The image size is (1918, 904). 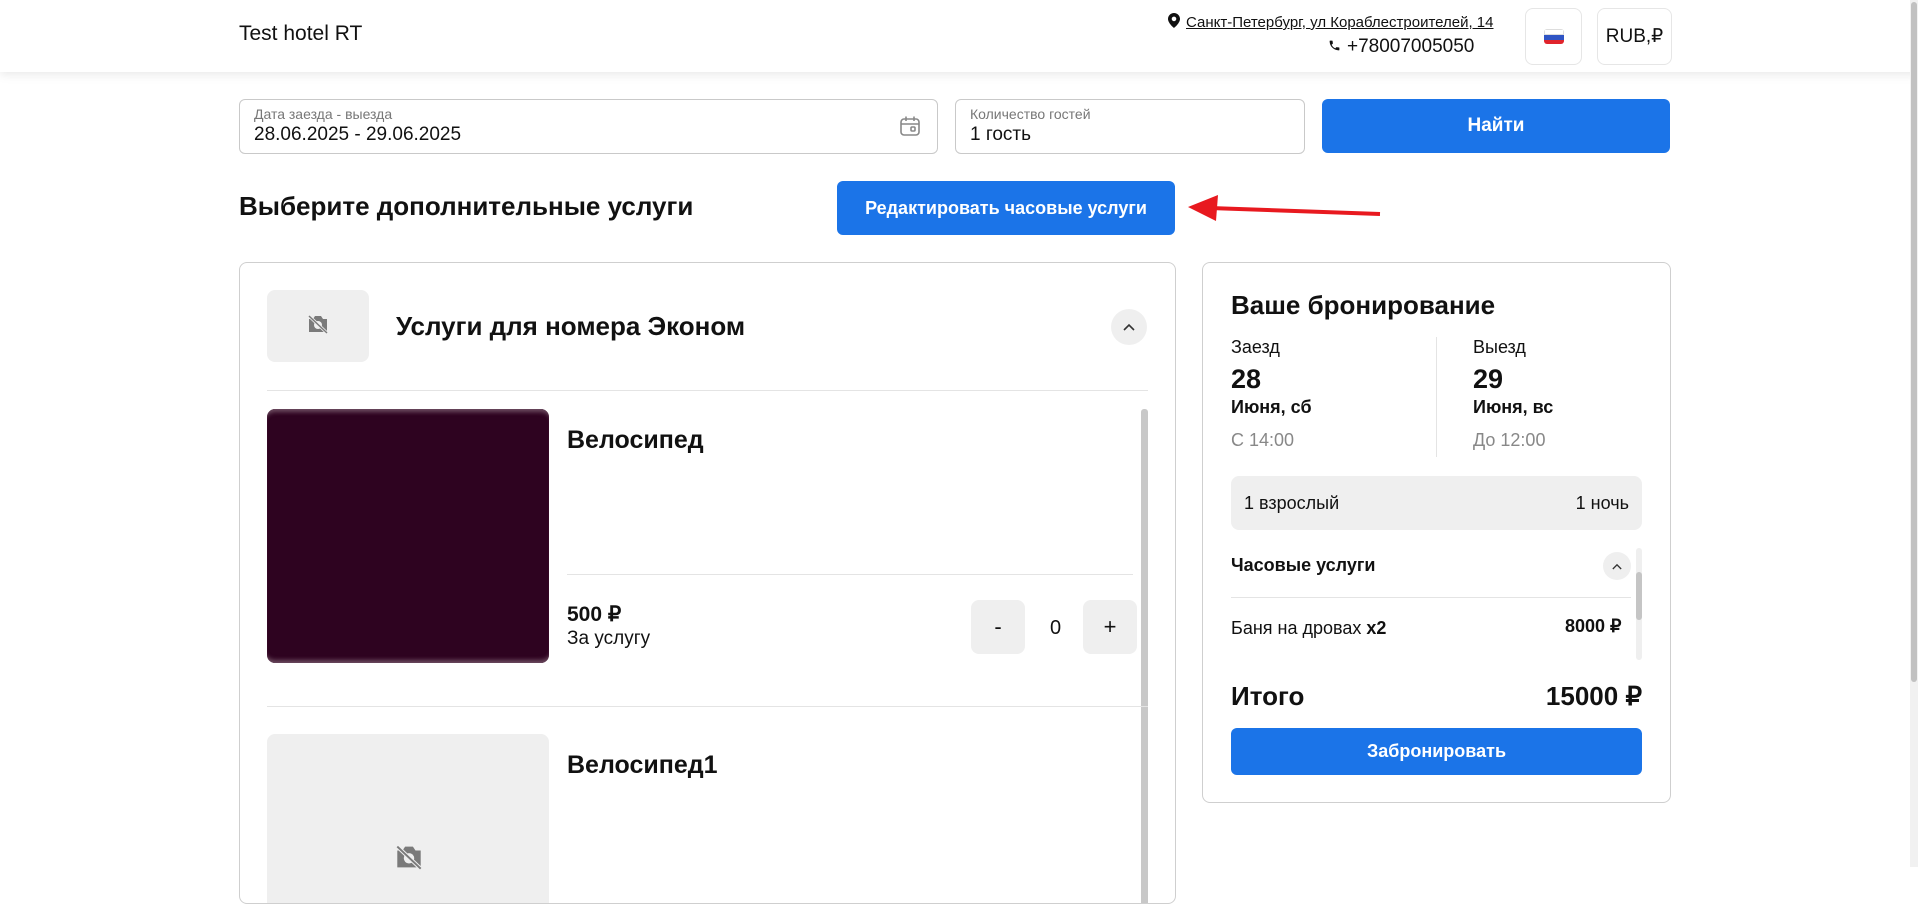 What do you see at coordinates (1593, 696) in the screenshot?
I see `total-value: 15000 ₽` at bounding box center [1593, 696].